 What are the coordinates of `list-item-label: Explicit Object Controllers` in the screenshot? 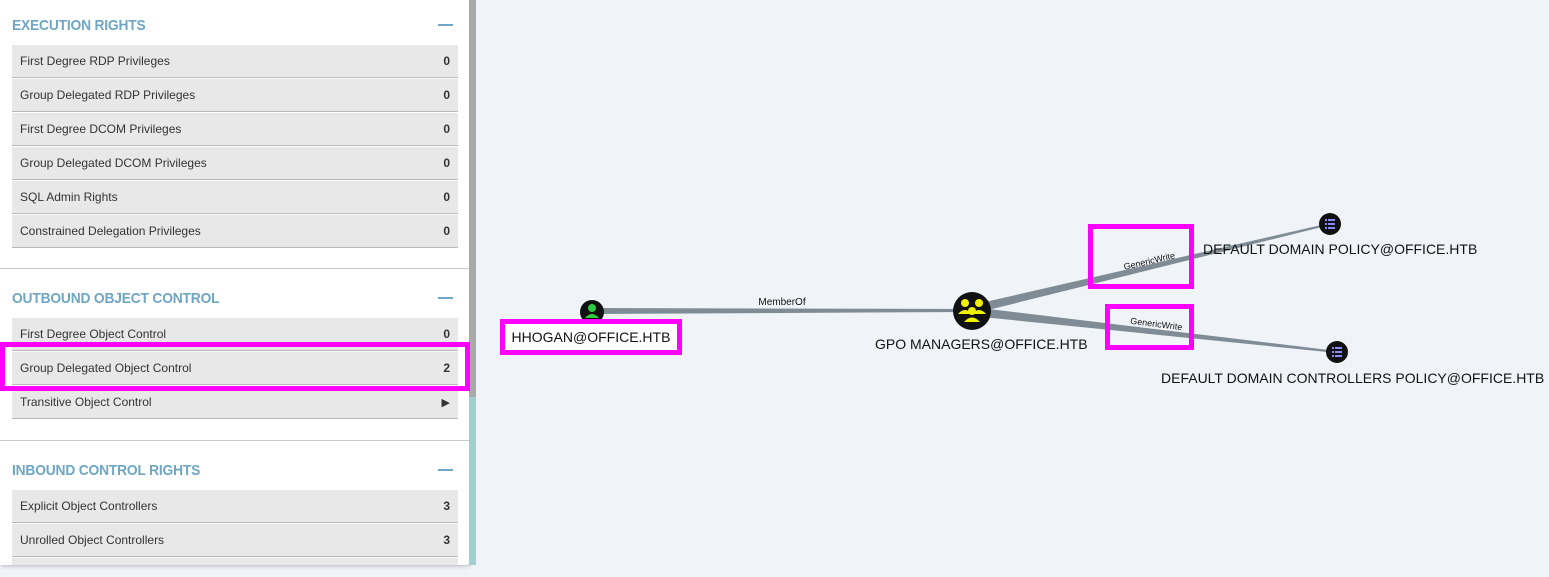 It's located at (89, 506).